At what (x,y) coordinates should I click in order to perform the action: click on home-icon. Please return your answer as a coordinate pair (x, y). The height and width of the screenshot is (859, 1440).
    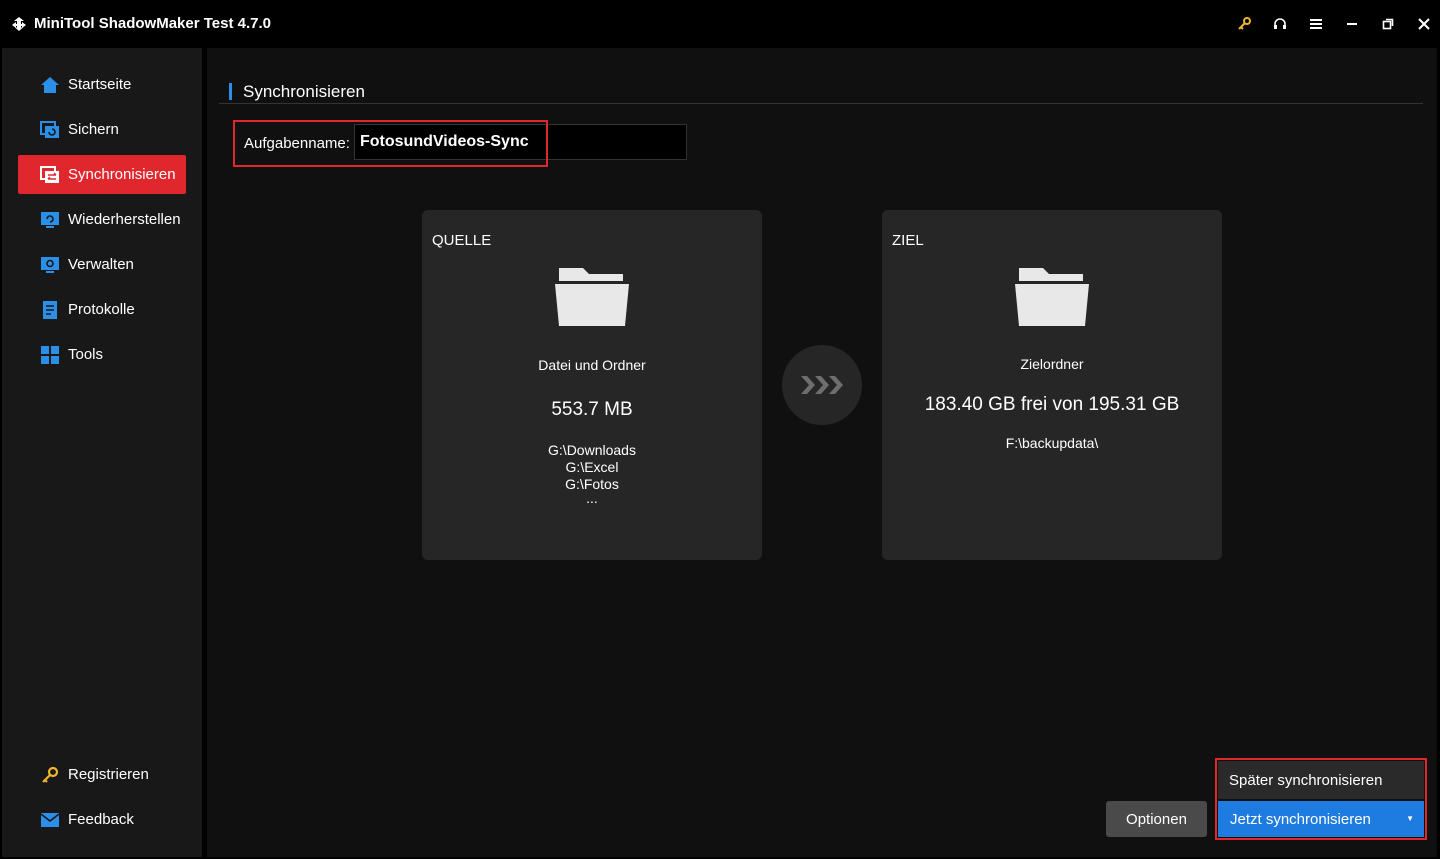
    Looking at the image, I should click on (50, 85).